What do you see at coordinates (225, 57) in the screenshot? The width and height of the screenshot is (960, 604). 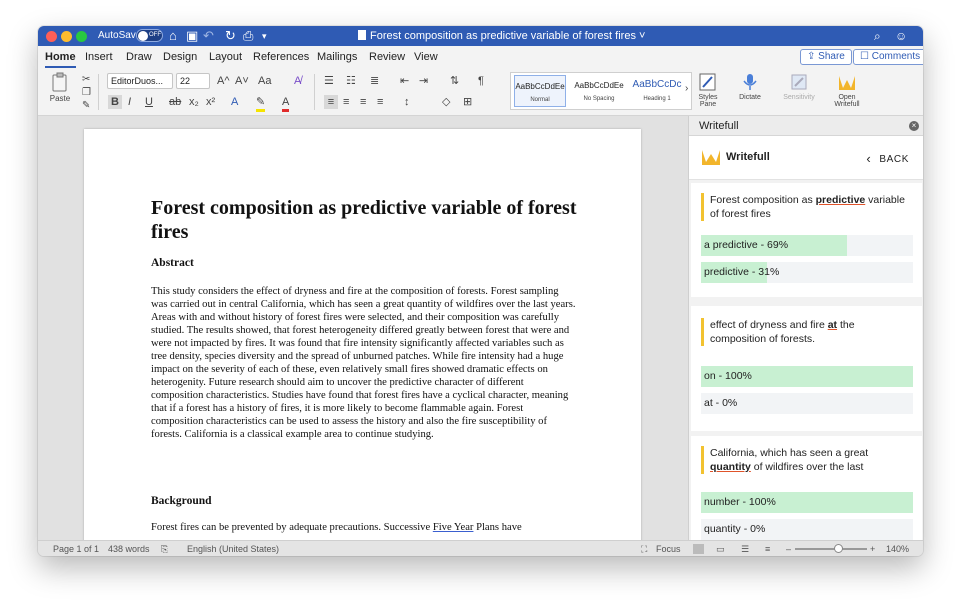 I see `tab-layout: Layout` at bounding box center [225, 57].